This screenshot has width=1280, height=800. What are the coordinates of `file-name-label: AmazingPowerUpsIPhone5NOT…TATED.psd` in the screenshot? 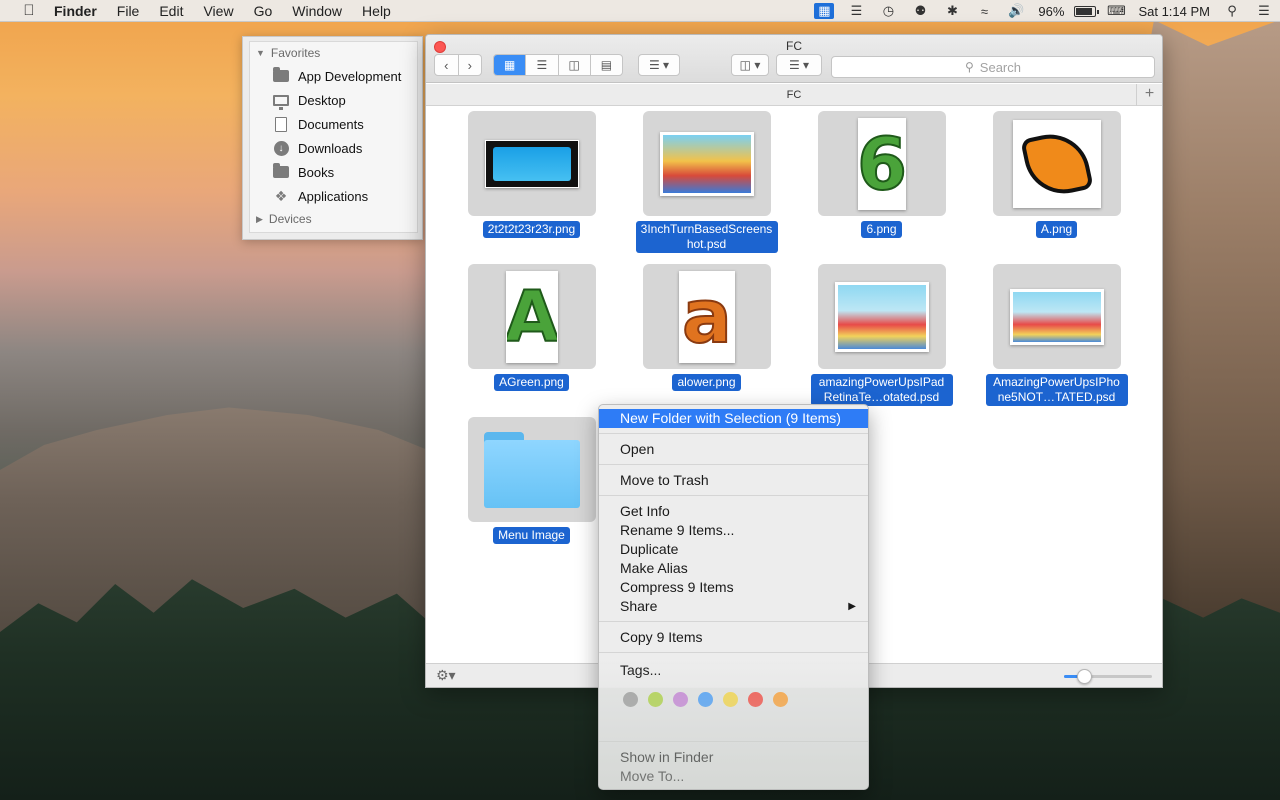 It's located at (1056, 390).